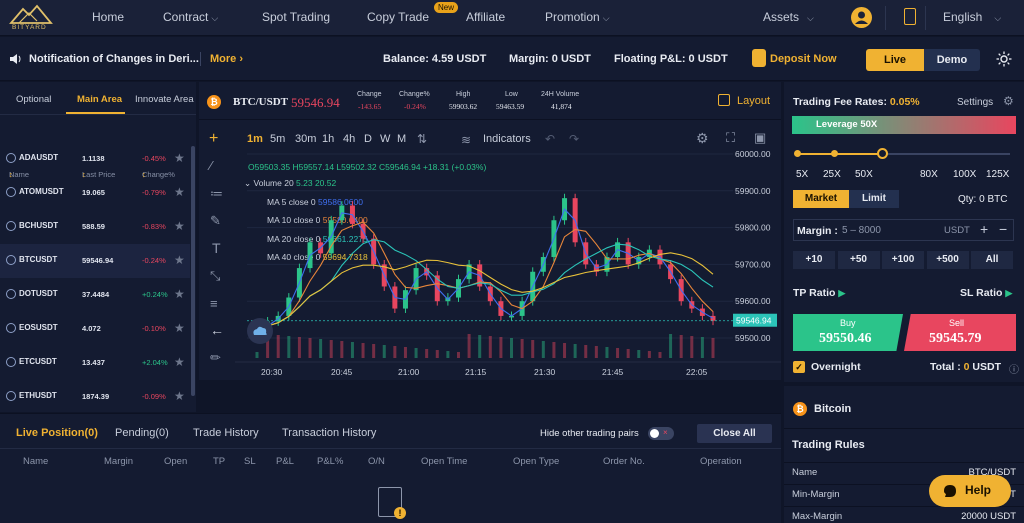  I want to click on market-row: BCHUSDT 588.59 -0.83% ★, so click(95, 227).